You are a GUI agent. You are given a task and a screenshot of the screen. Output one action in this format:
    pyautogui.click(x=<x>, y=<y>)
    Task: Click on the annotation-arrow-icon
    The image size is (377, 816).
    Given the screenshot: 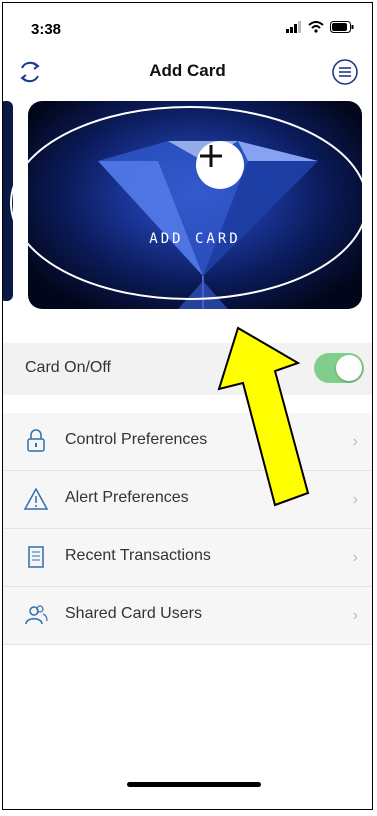 What is the action you would take?
    pyautogui.click(x=263, y=416)
    